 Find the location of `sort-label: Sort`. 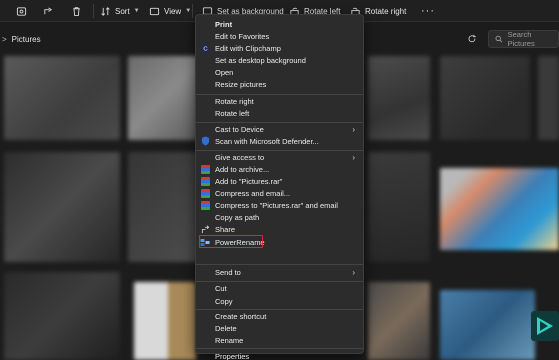

sort-label: Sort is located at coordinates (122, 11).